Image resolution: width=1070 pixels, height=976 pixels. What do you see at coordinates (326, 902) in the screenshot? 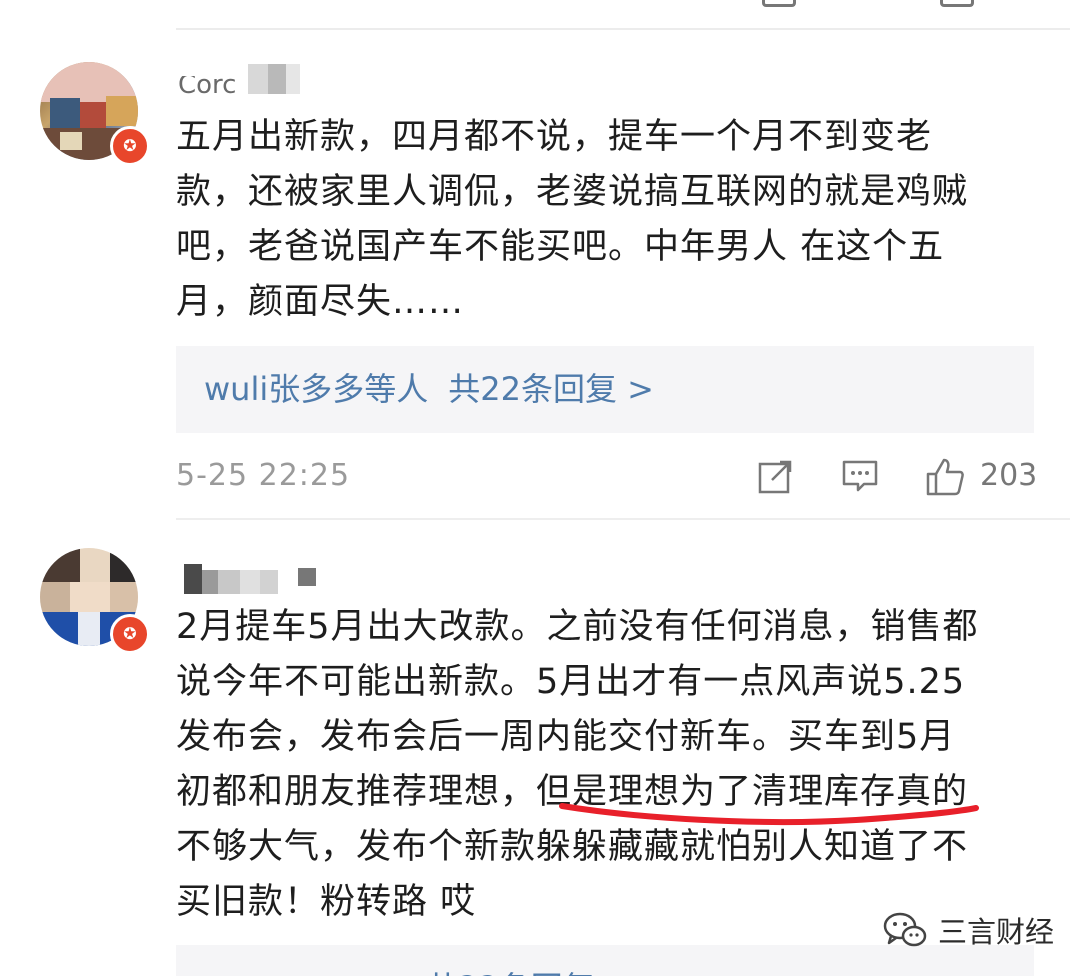
I see `comment-line: 买旧款！粉转路 哎` at bounding box center [326, 902].